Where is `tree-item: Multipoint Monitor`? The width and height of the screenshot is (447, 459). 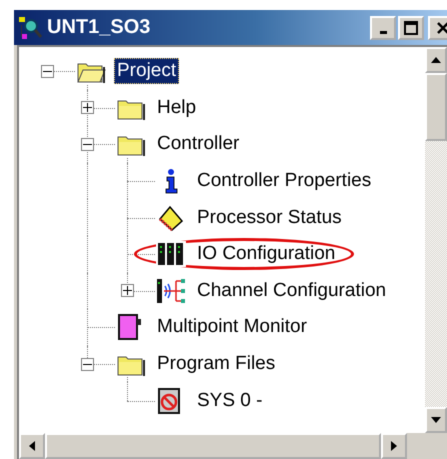 tree-item: Multipoint Monitor is located at coordinates (232, 327).